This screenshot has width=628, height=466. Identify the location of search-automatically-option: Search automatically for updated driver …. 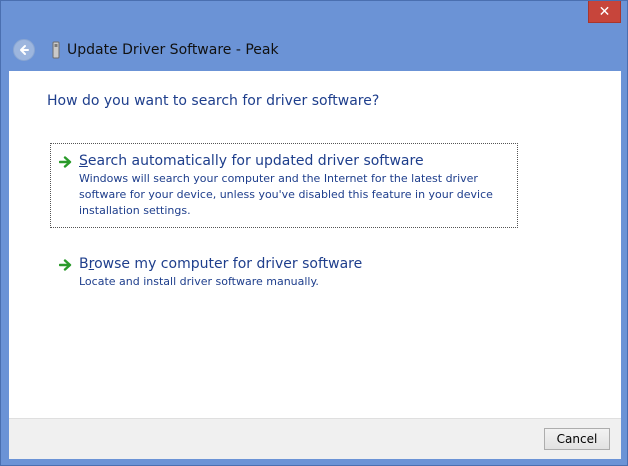
(284, 185).